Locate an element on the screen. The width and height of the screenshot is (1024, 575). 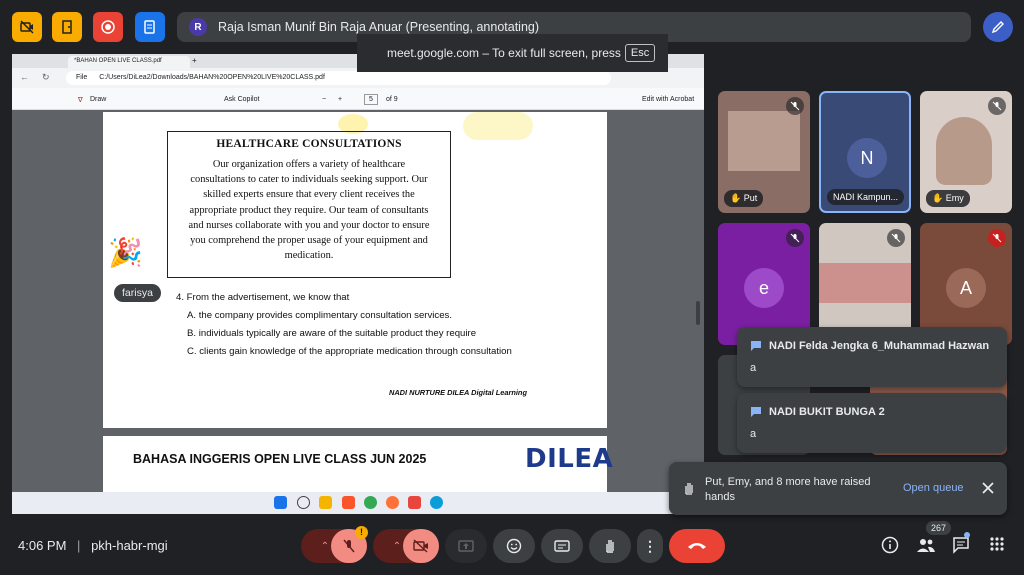
ad-line: medication. is located at coordinates (309, 256).